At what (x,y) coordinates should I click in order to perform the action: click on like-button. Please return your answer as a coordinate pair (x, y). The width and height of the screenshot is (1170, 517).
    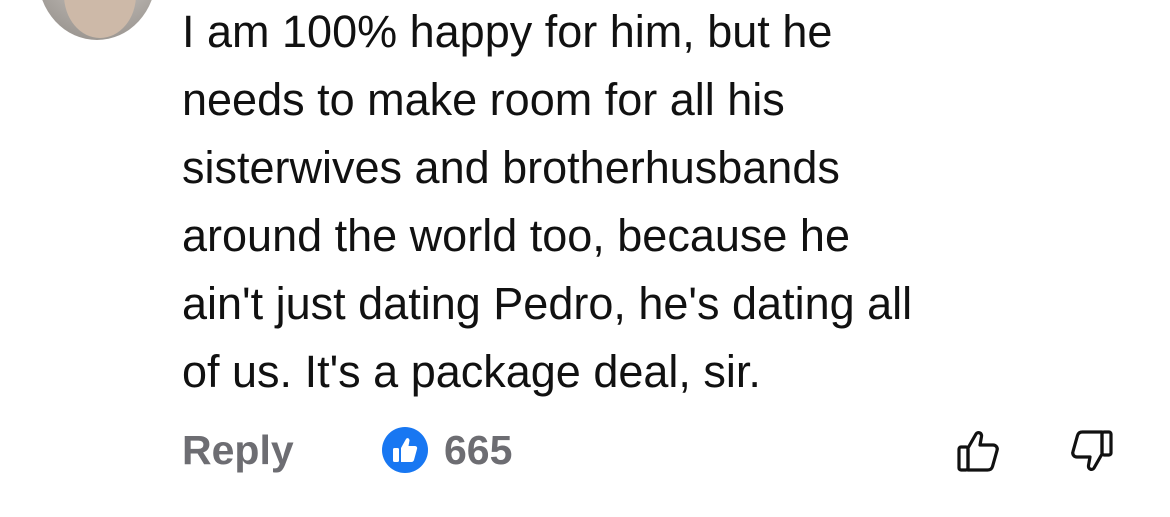
    Looking at the image, I should click on (979, 451).